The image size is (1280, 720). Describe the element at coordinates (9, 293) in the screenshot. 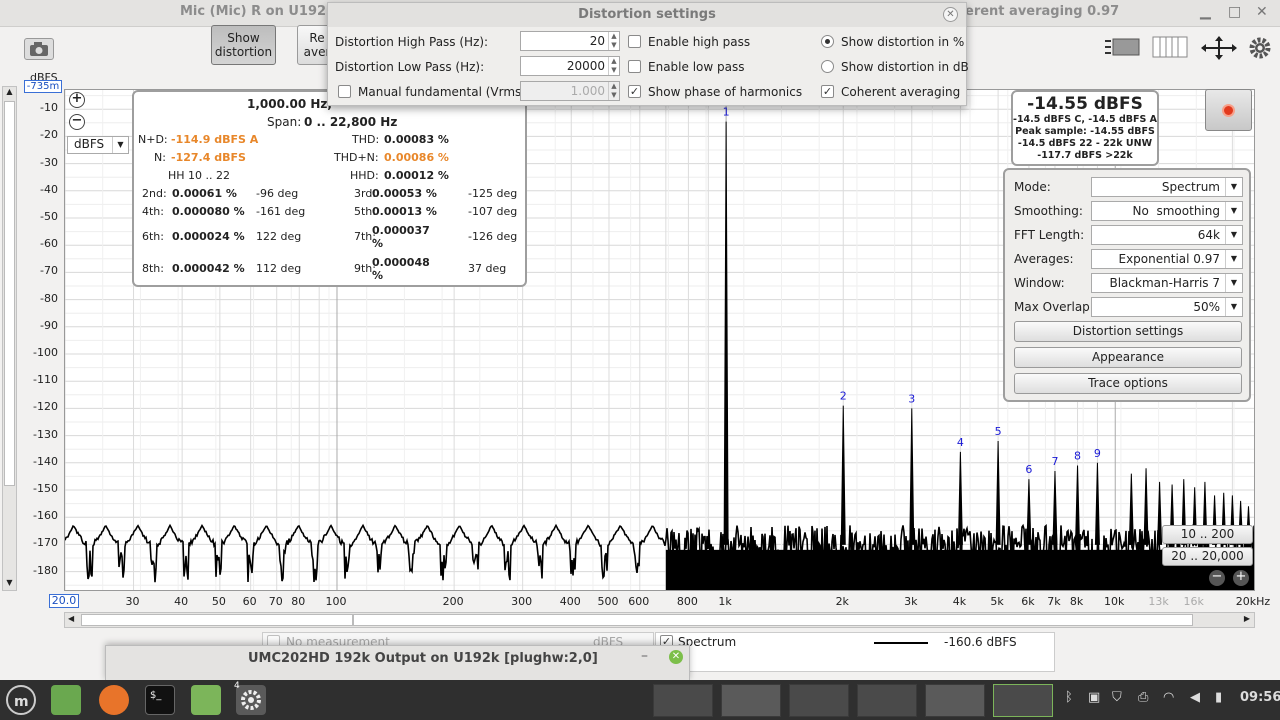

I see `scroll-thumb` at that location.